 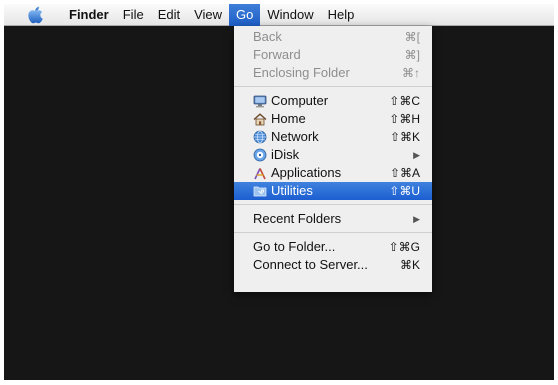 I want to click on menu-item-back: Back ⌘[, so click(x=333, y=37).